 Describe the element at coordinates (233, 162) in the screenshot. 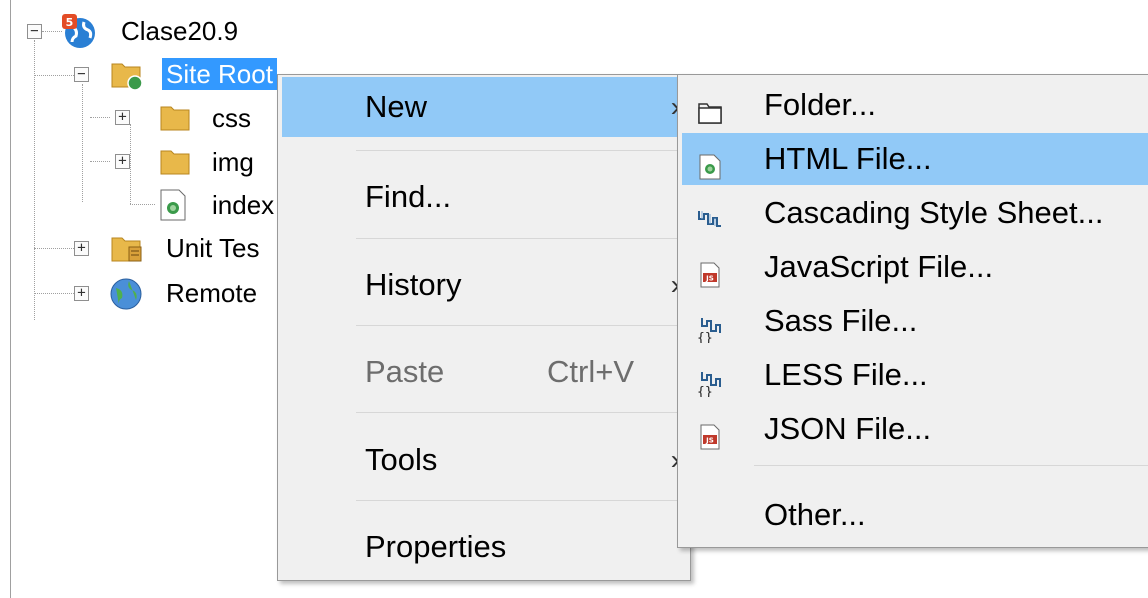

I see `tree-node-img: img` at that location.